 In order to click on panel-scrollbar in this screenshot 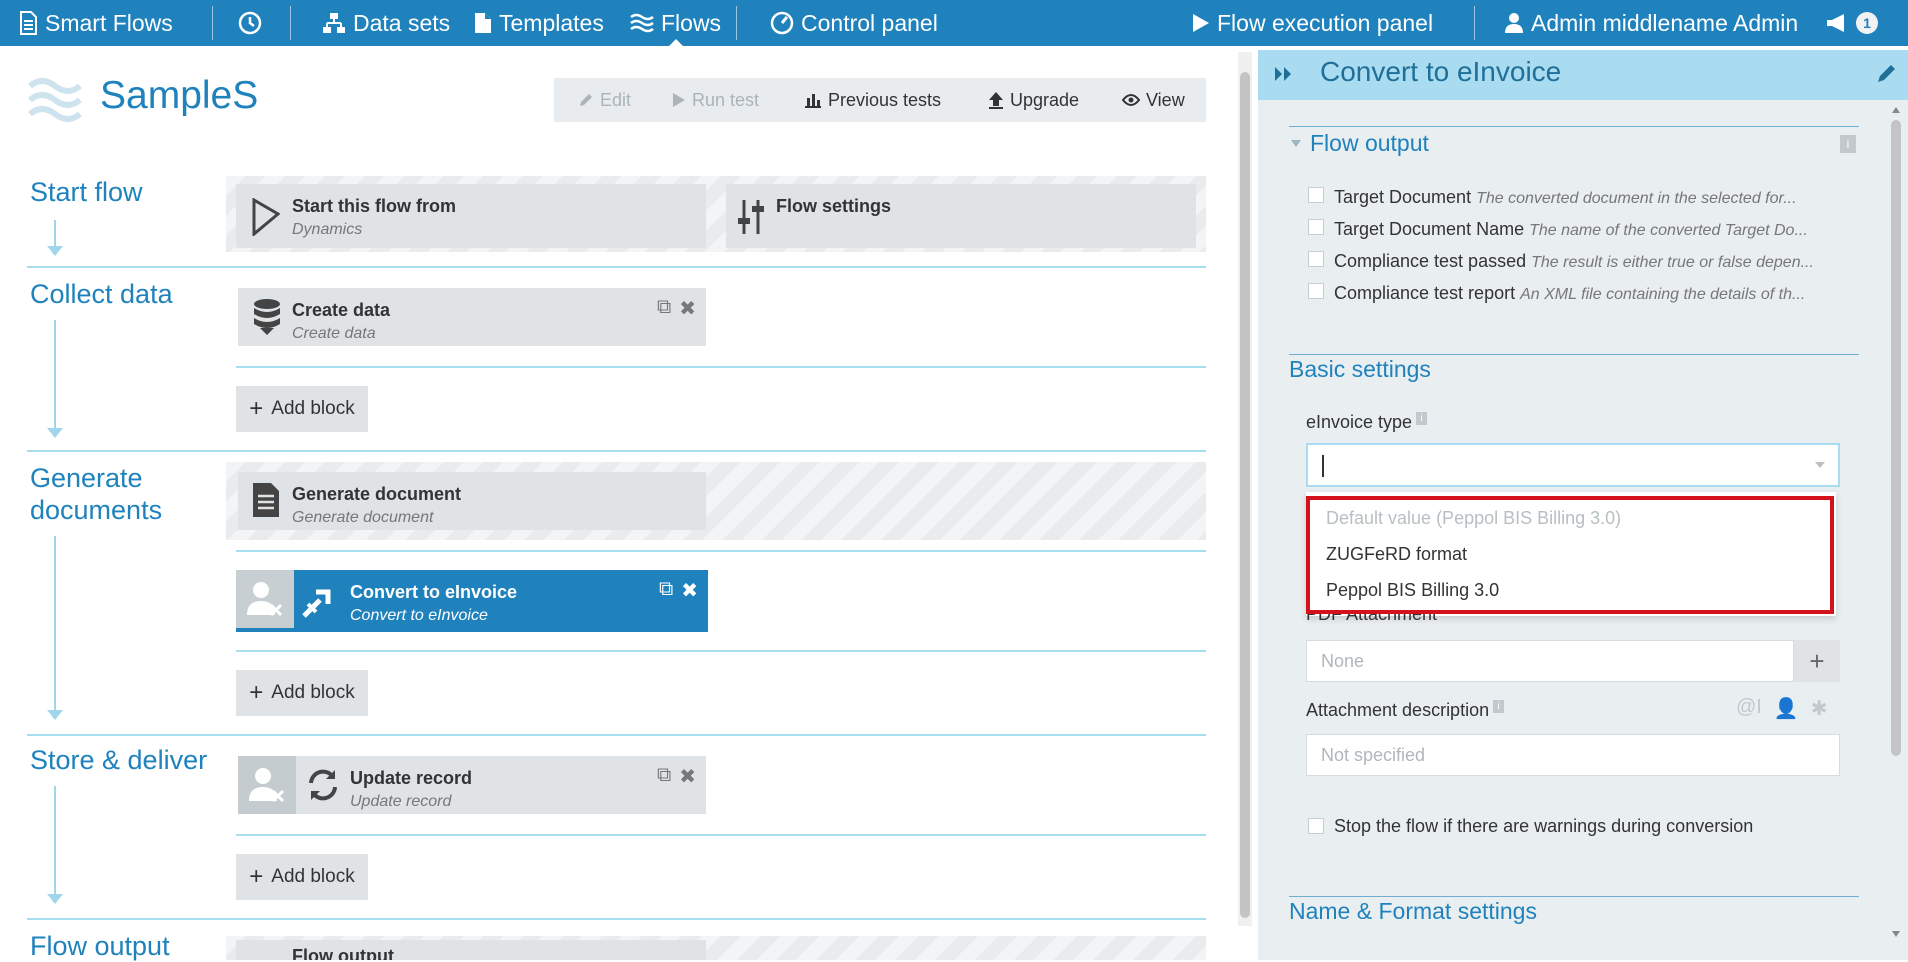, I will do `click(1896, 522)`.